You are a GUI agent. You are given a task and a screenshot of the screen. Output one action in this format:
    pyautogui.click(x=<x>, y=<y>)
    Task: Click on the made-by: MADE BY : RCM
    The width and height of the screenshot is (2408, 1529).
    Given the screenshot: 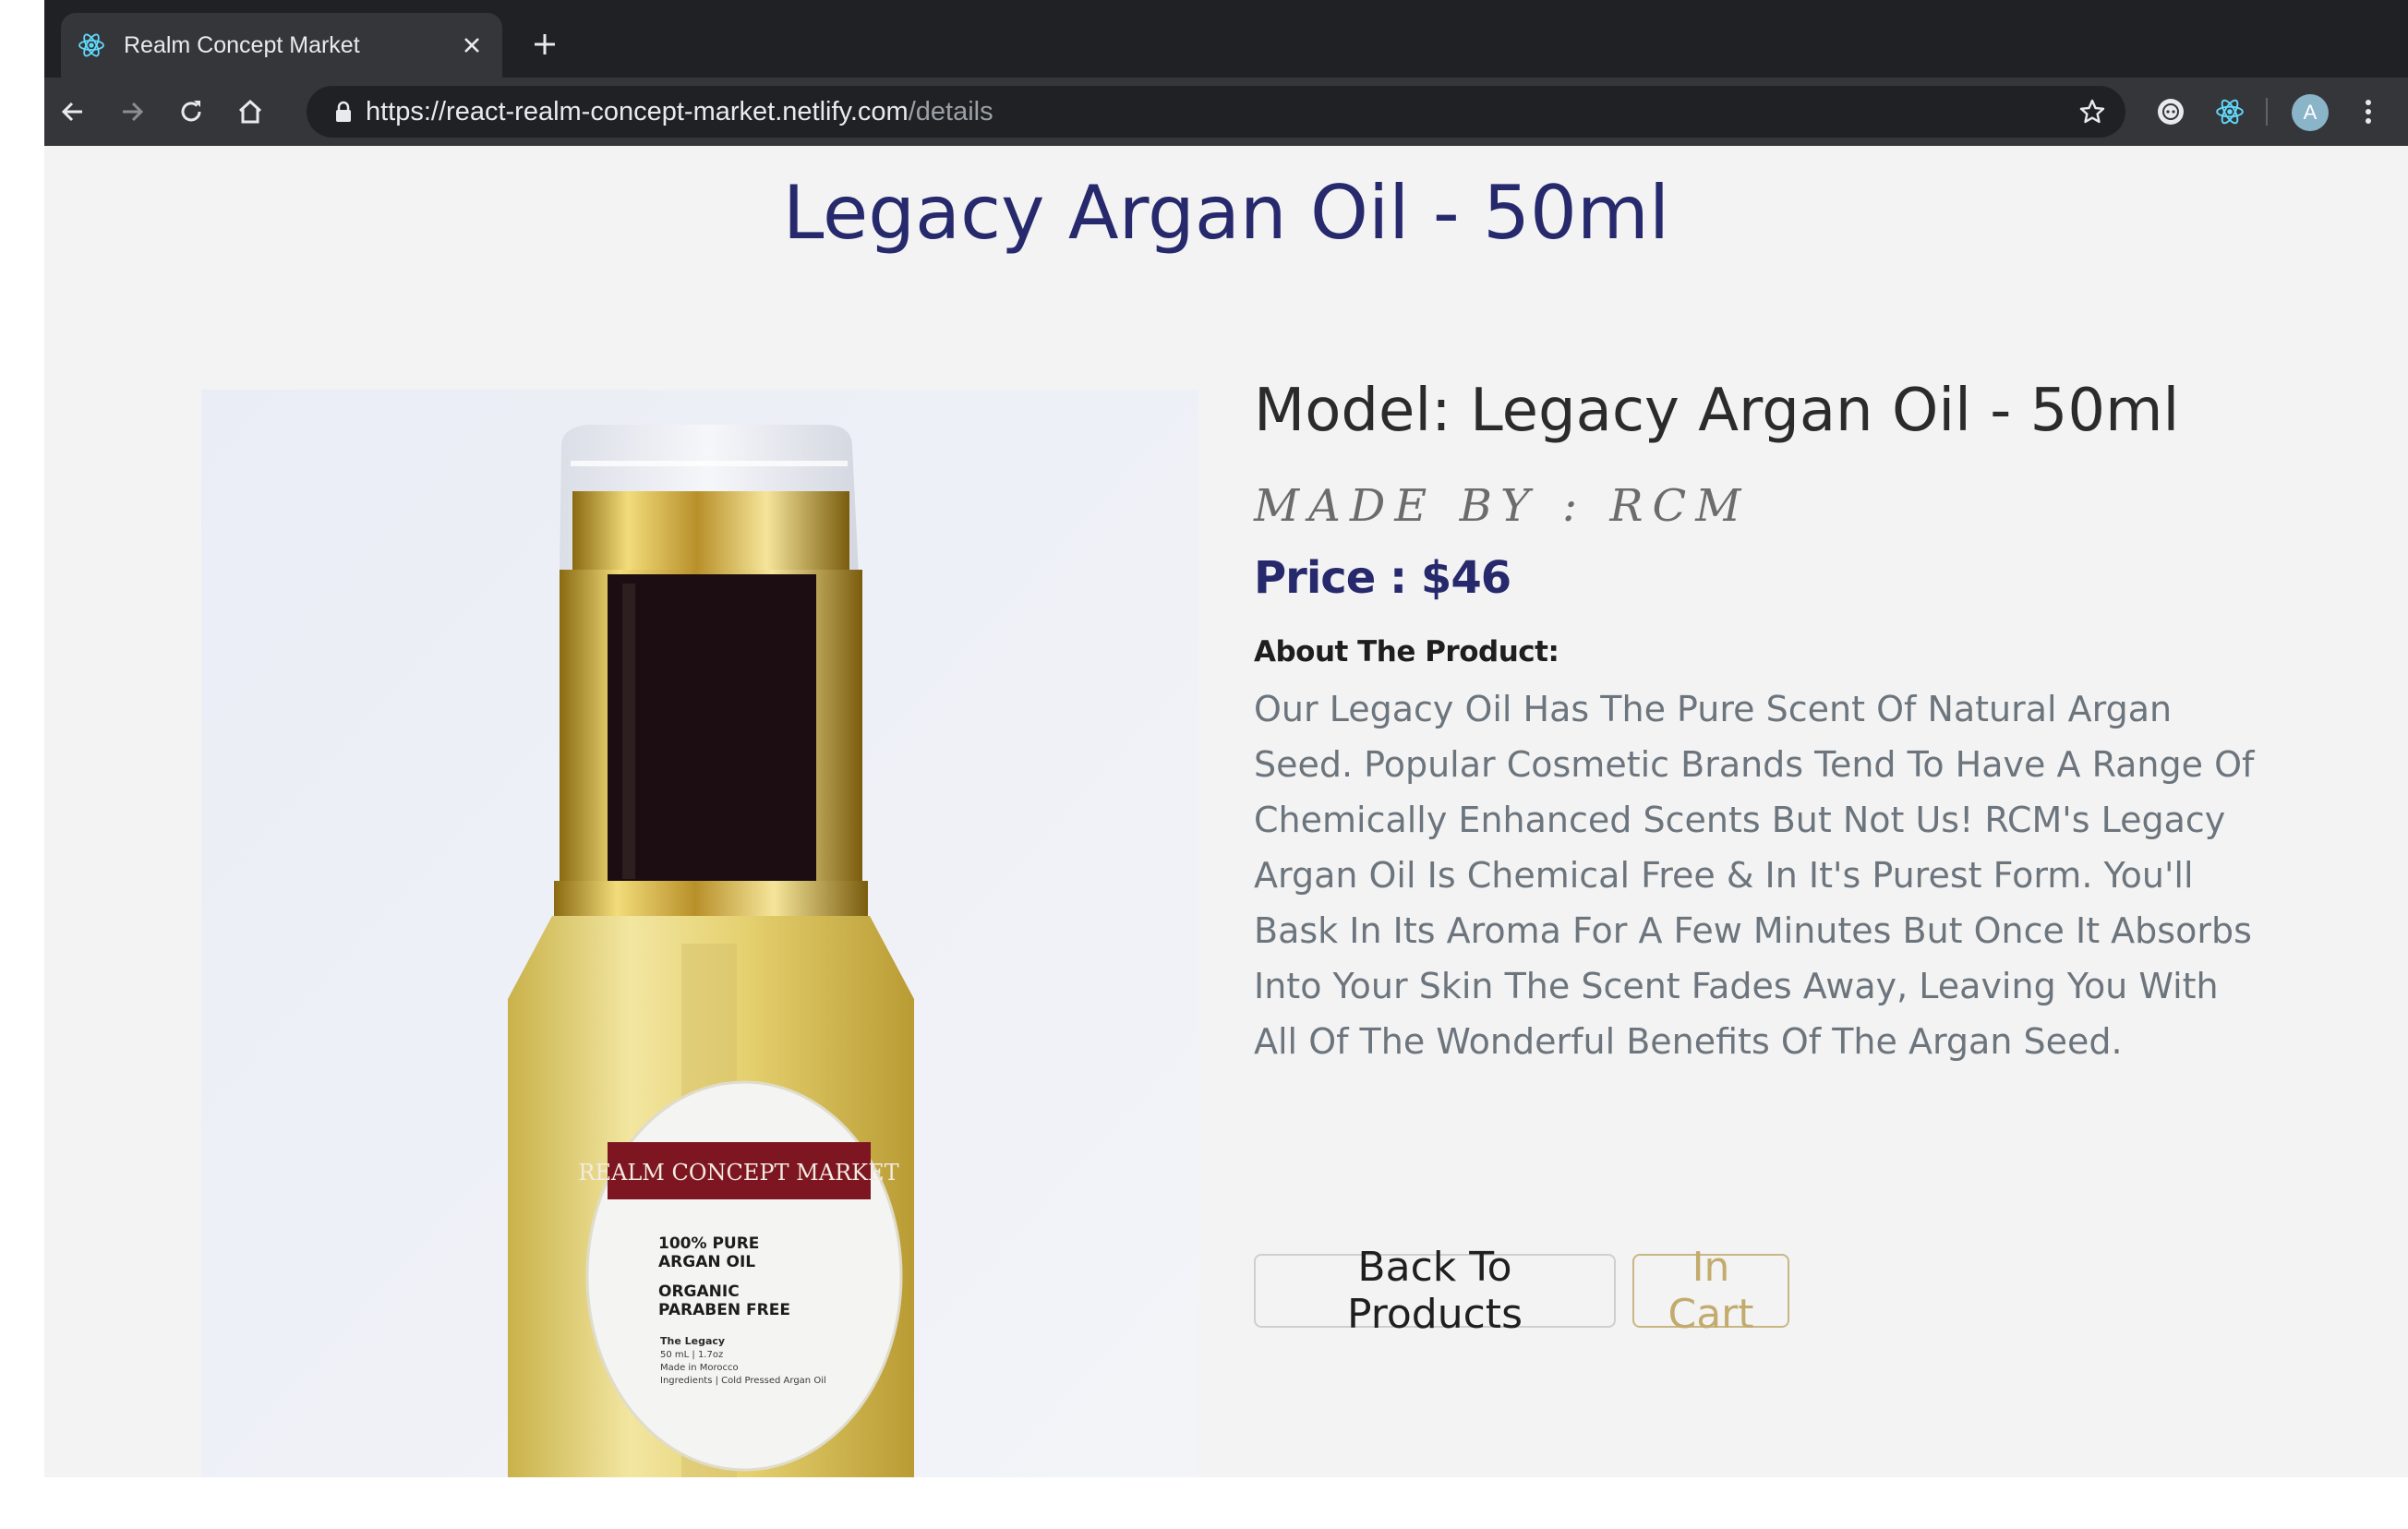 What is the action you would take?
    pyautogui.click(x=1502, y=506)
    